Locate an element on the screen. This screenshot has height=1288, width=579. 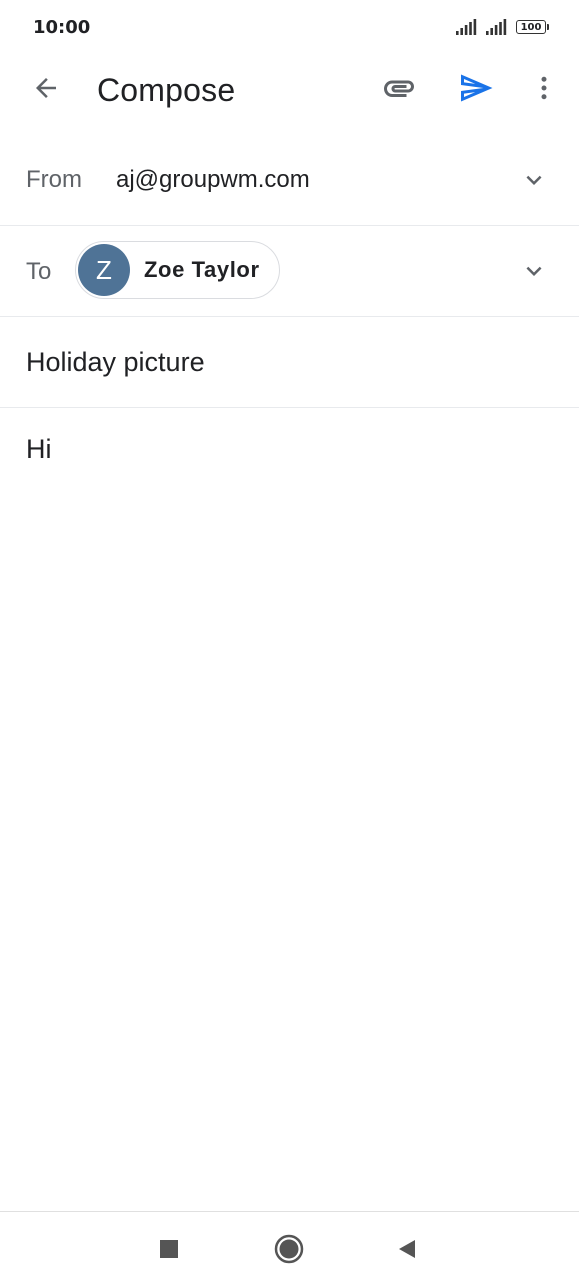
system-back-button is located at coordinates (407, 1251).